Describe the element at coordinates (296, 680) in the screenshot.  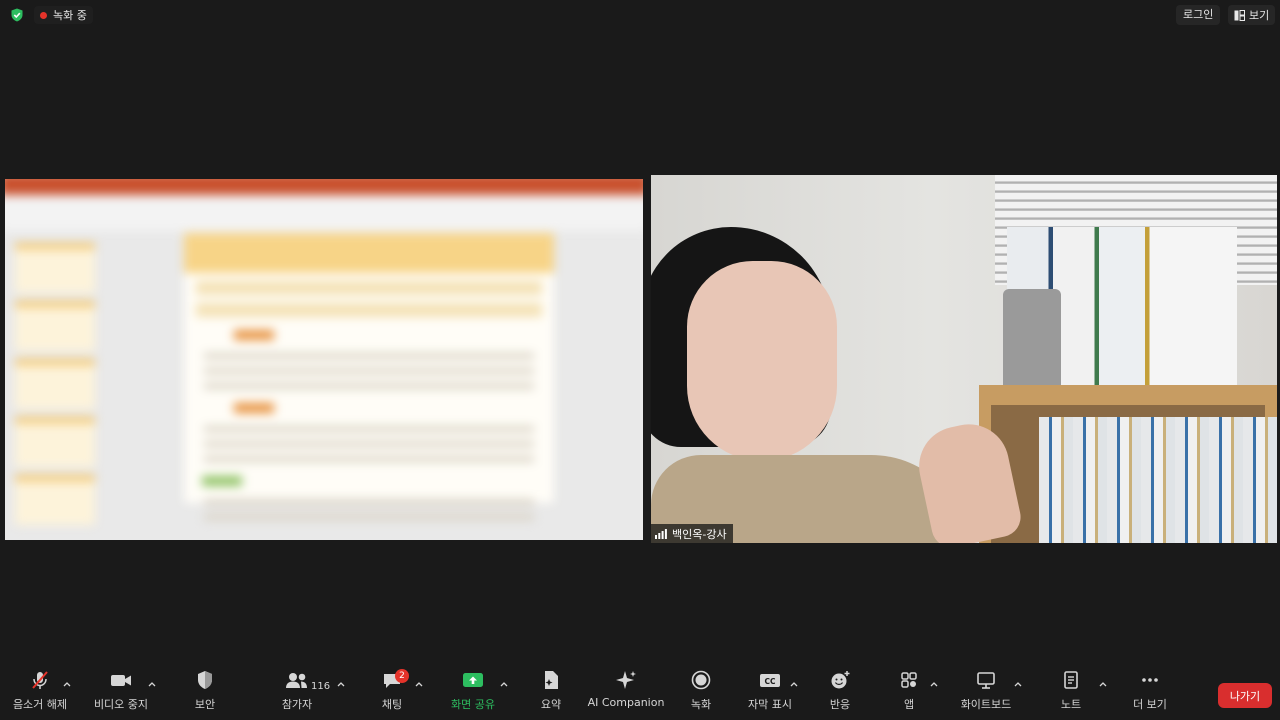
I see `participants-icon` at that location.